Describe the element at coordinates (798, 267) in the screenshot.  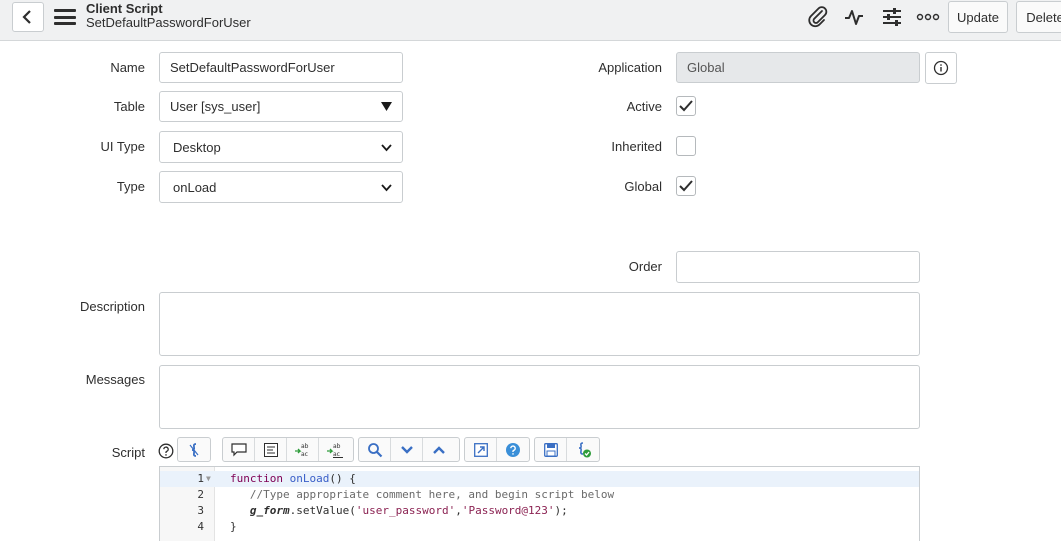
I see `order-field` at that location.